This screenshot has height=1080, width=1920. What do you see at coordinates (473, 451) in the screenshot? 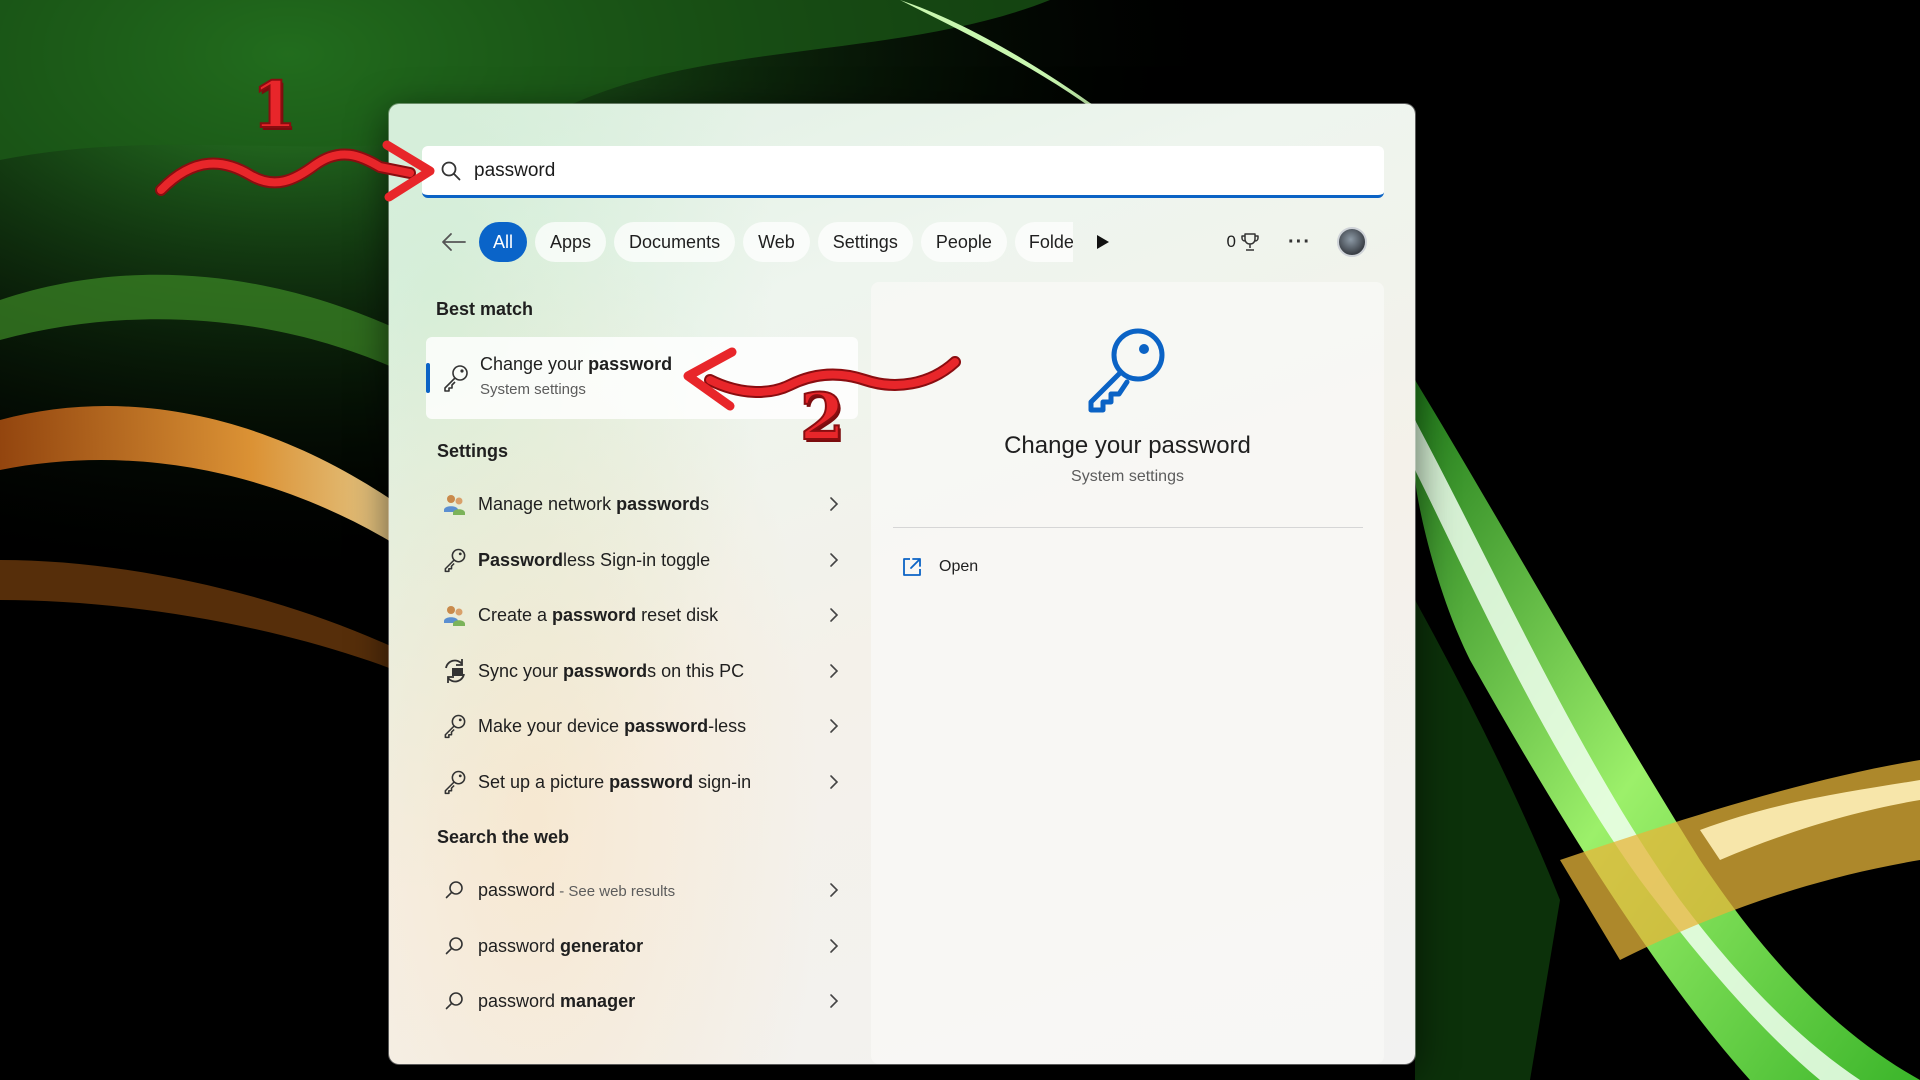
I see `settings-heading: Settings` at bounding box center [473, 451].